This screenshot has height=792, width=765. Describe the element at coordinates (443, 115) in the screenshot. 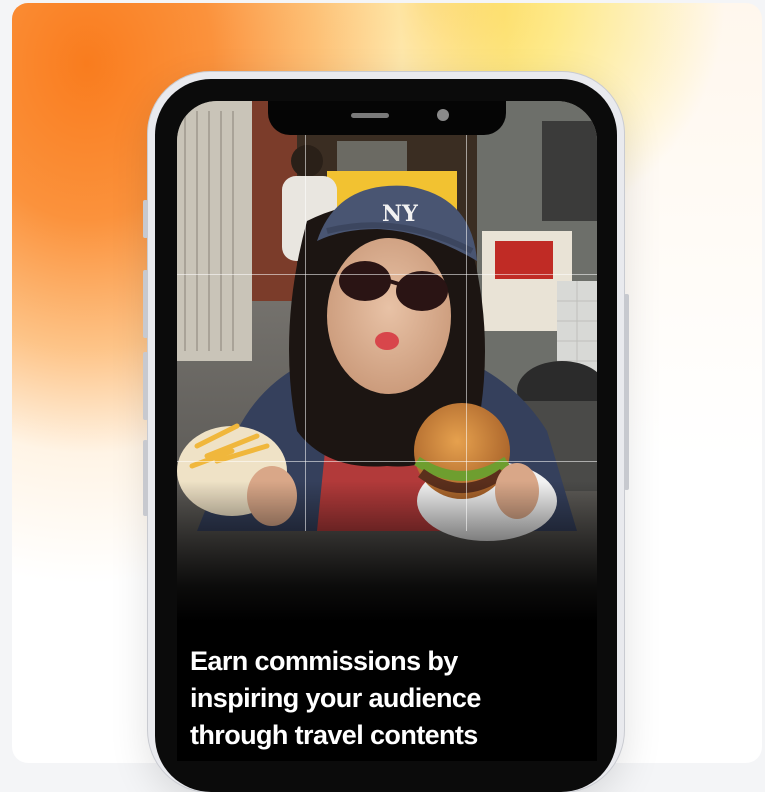

I see `front-camera-icon` at that location.